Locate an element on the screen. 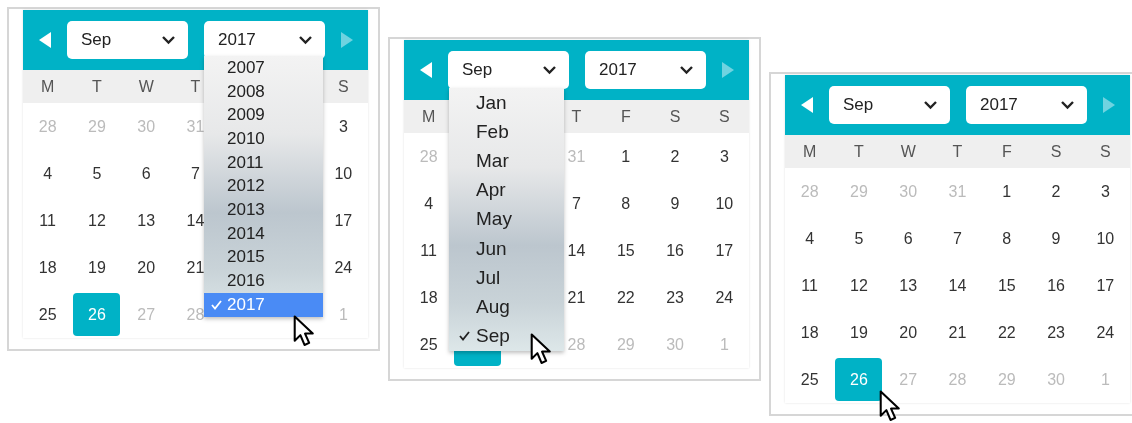 The image size is (1132, 423). pointer-cursor-icon is located at coordinates (541, 349).